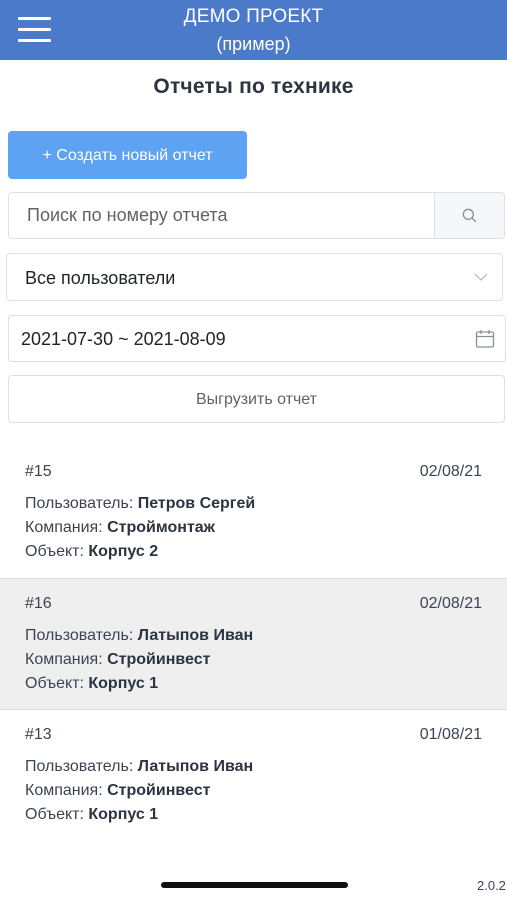 This screenshot has height=900, width=507. What do you see at coordinates (38, 734) in the screenshot?
I see `report-number: #13` at bounding box center [38, 734].